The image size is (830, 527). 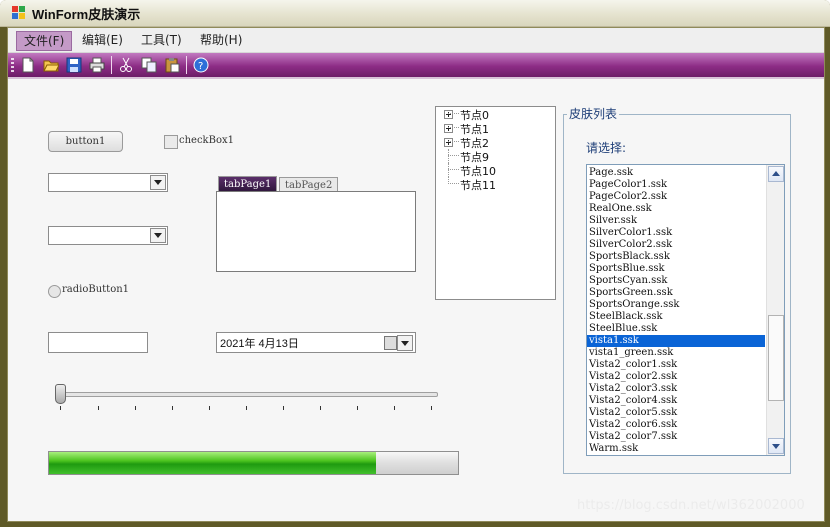 What do you see at coordinates (676, 209) in the screenshot?
I see `skin-list-item: RealOne.ssk` at bounding box center [676, 209].